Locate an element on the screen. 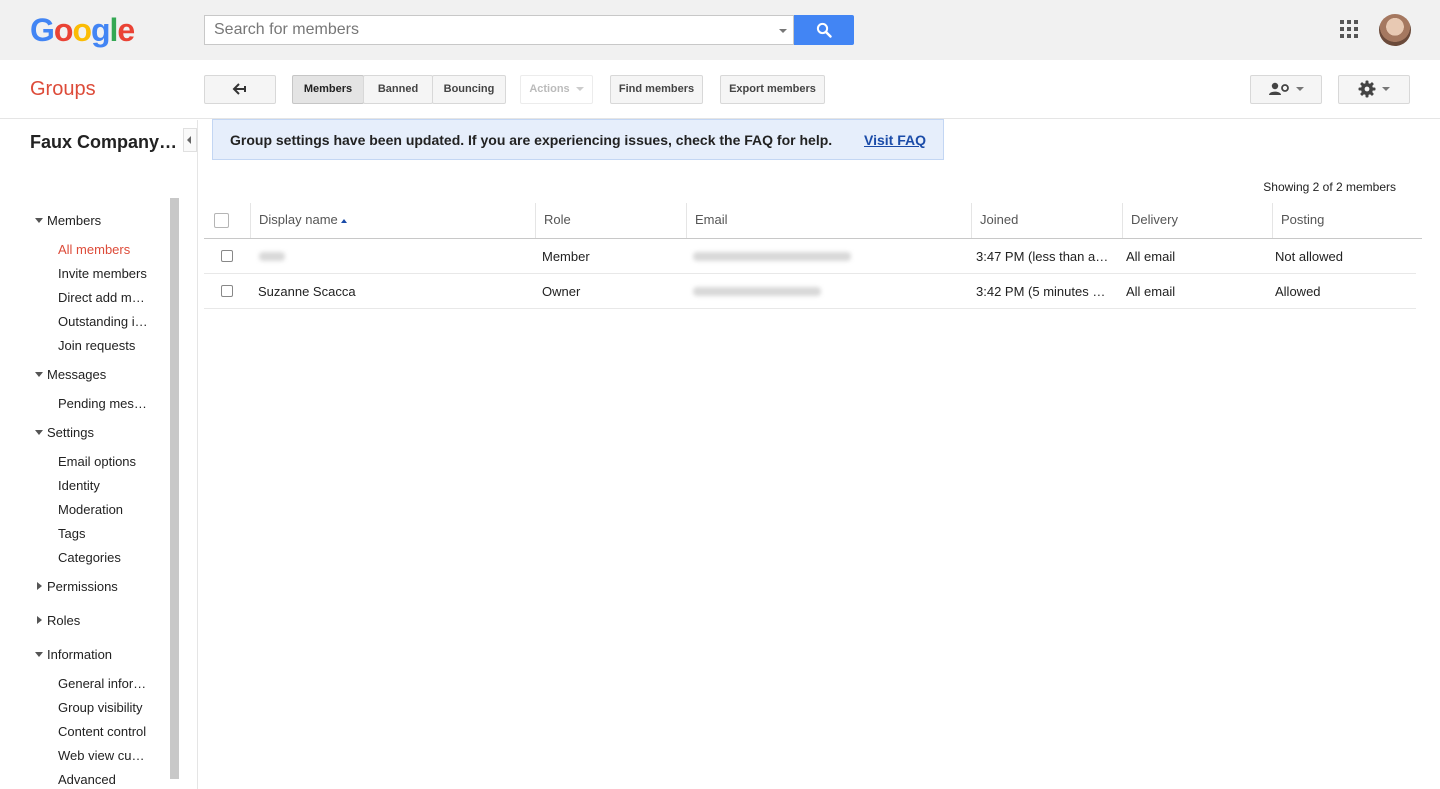  row-role: Owner is located at coordinates (561, 291).